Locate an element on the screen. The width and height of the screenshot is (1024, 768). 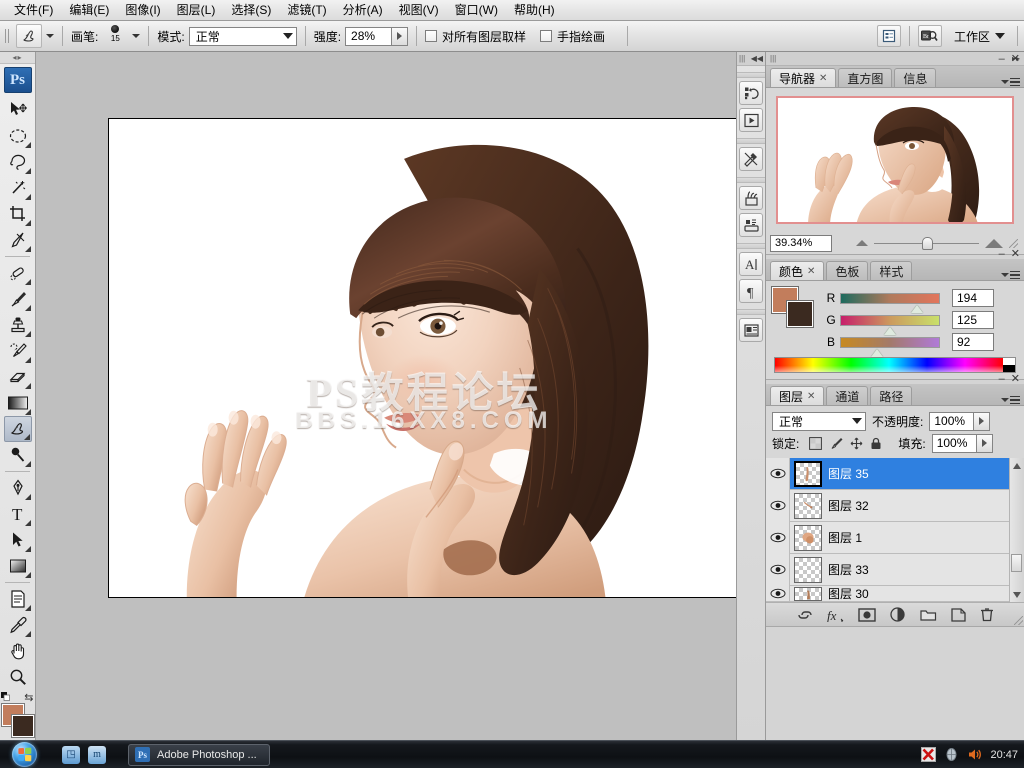
menu-filter: 滤镜(T) is located at coordinates (306, 10).